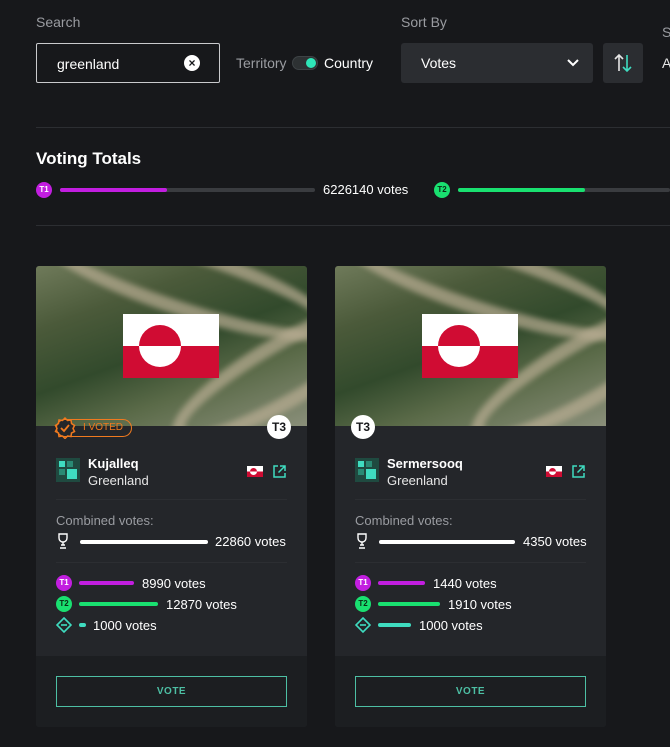  What do you see at coordinates (311, 63) in the screenshot?
I see `toggle-knob` at bounding box center [311, 63].